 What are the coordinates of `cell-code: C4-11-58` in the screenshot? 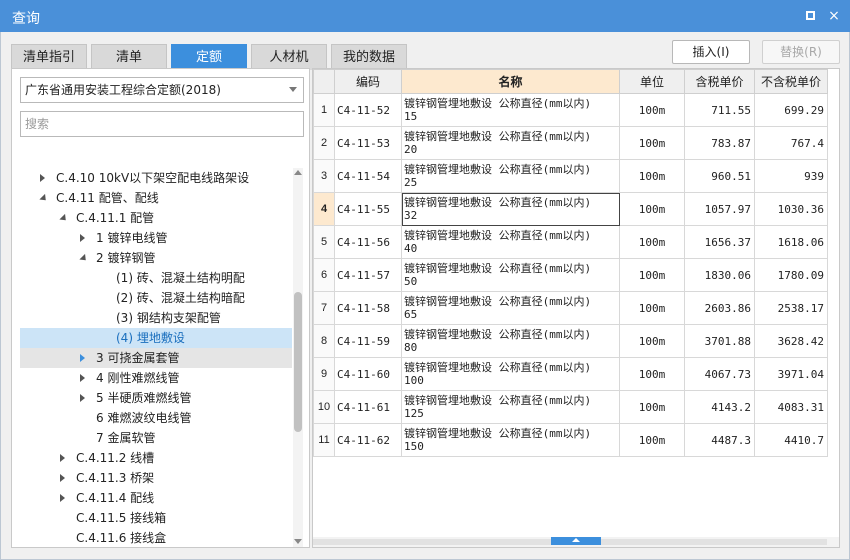 It's located at (368, 308).